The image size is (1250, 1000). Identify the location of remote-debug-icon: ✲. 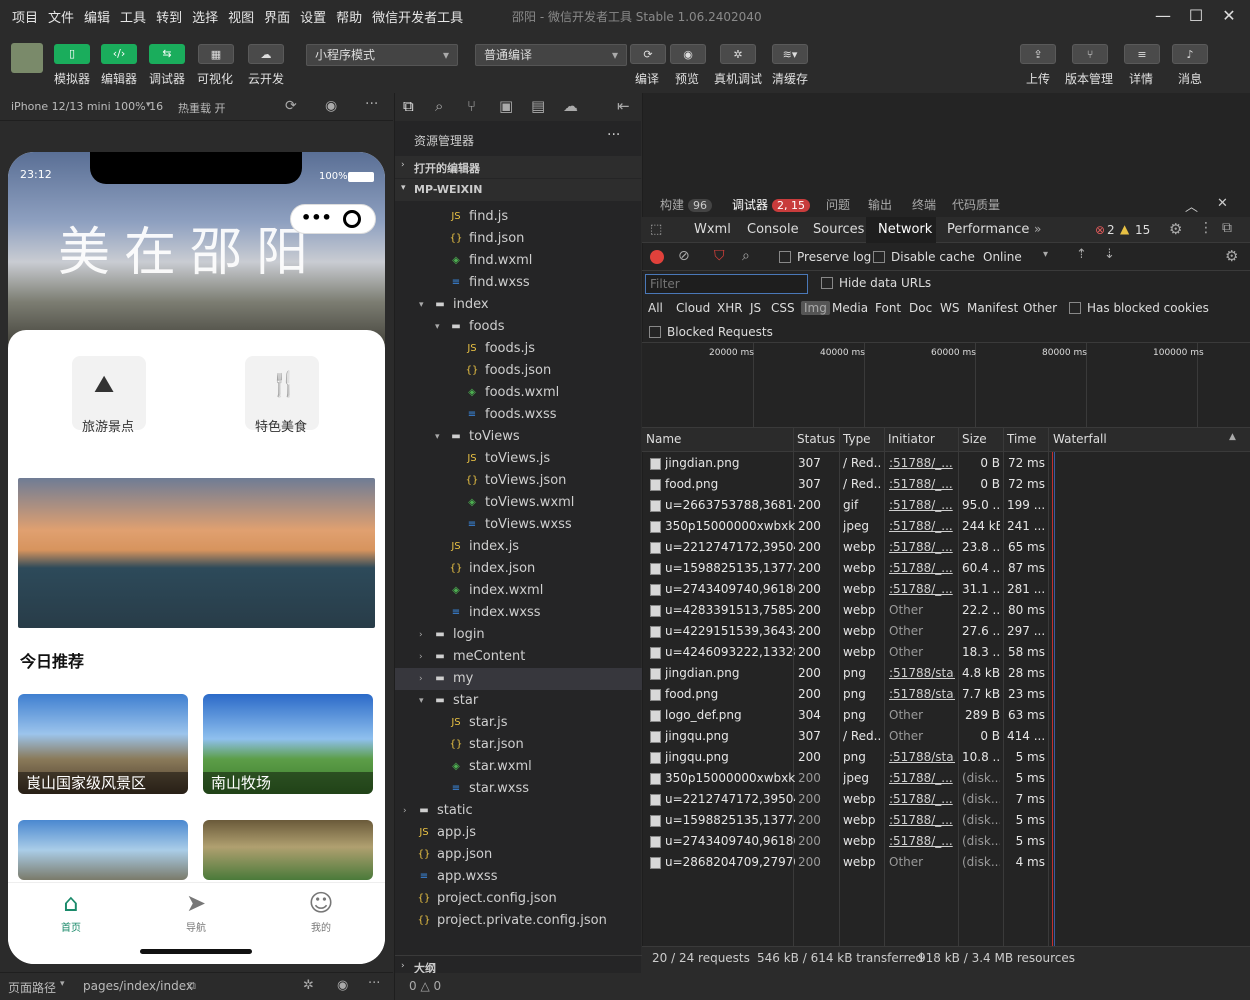
(738, 54).